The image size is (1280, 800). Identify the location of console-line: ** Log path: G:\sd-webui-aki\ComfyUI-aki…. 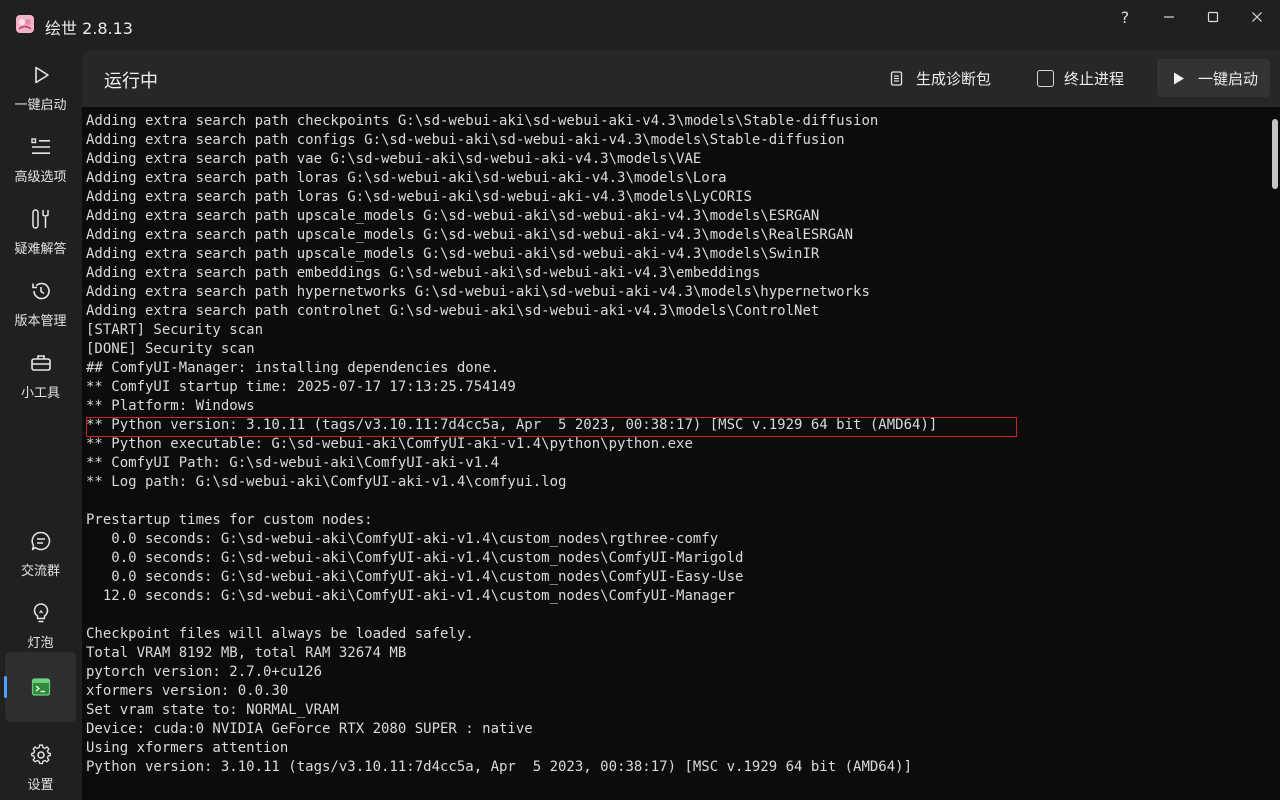
(326, 482).